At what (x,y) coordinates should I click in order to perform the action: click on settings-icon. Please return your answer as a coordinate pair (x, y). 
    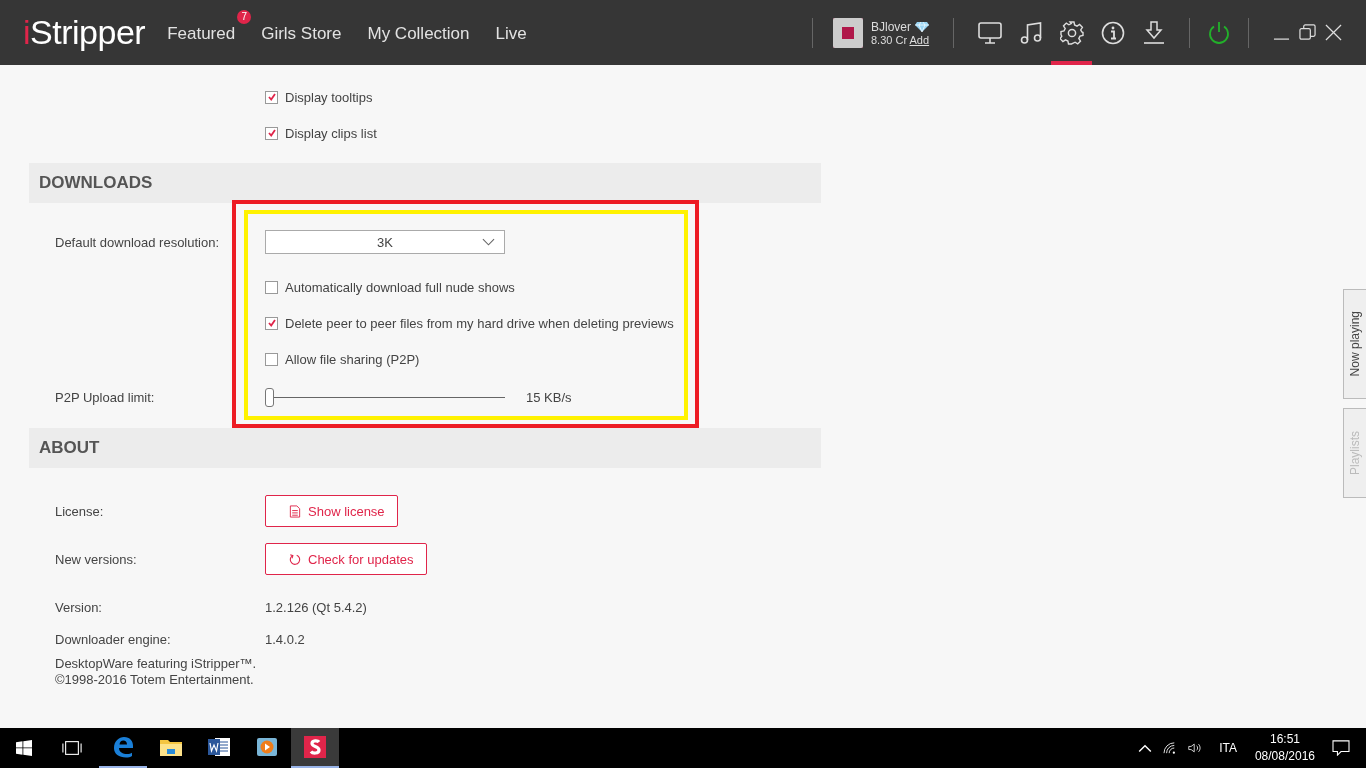
    Looking at the image, I should click on (1071, 32).